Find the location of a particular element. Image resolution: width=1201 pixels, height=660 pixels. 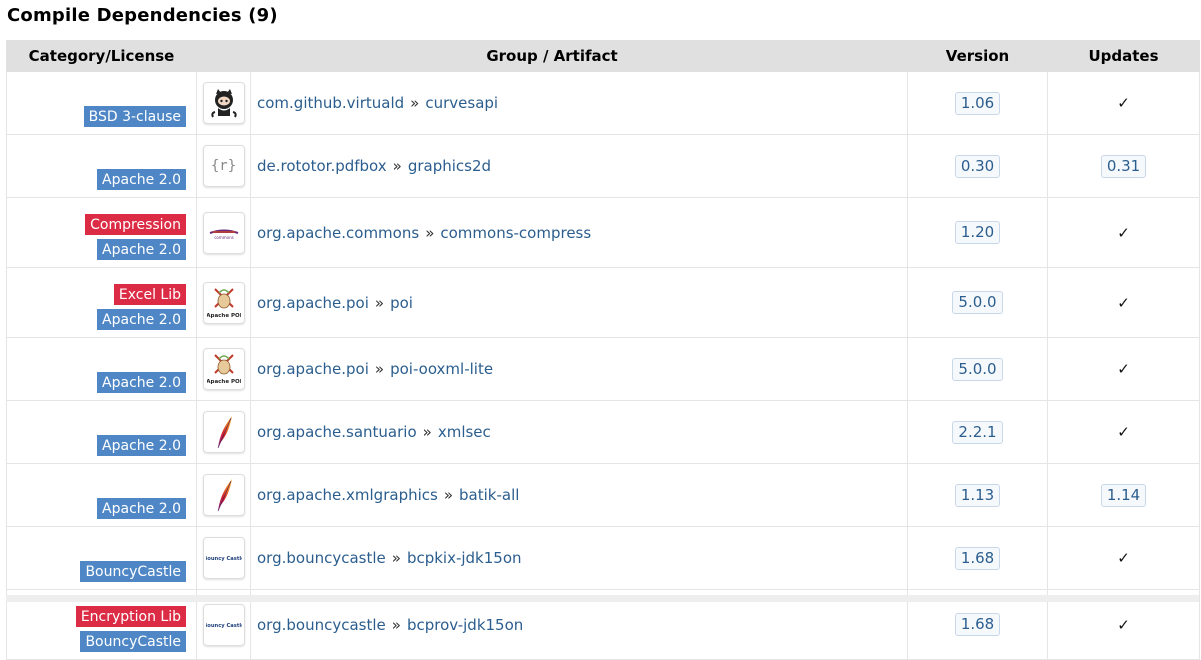

artifact-link: curvesapi is located at coordinates (461, 103).